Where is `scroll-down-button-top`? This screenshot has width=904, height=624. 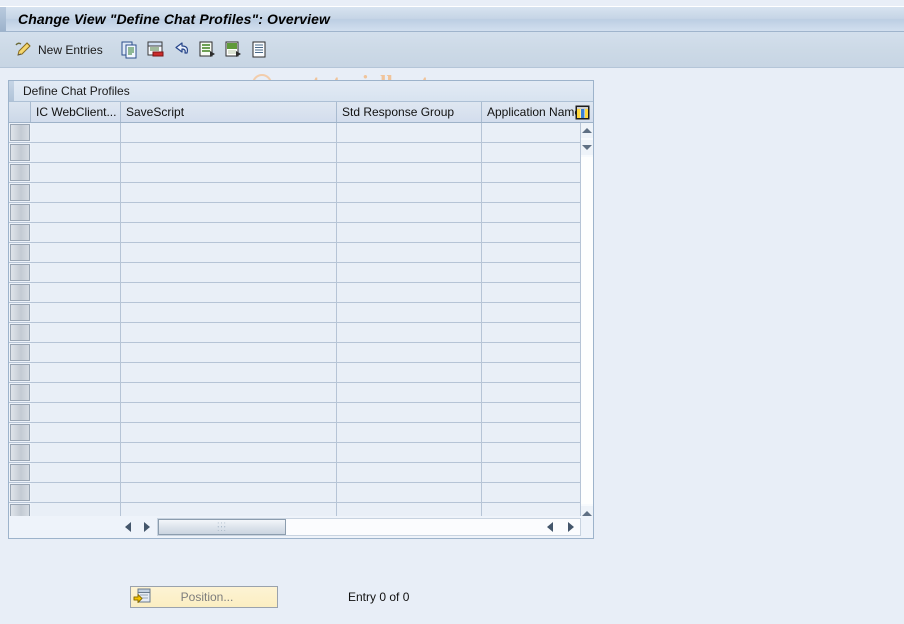 scroll-down-button-top is located at coordinates (587, 147).